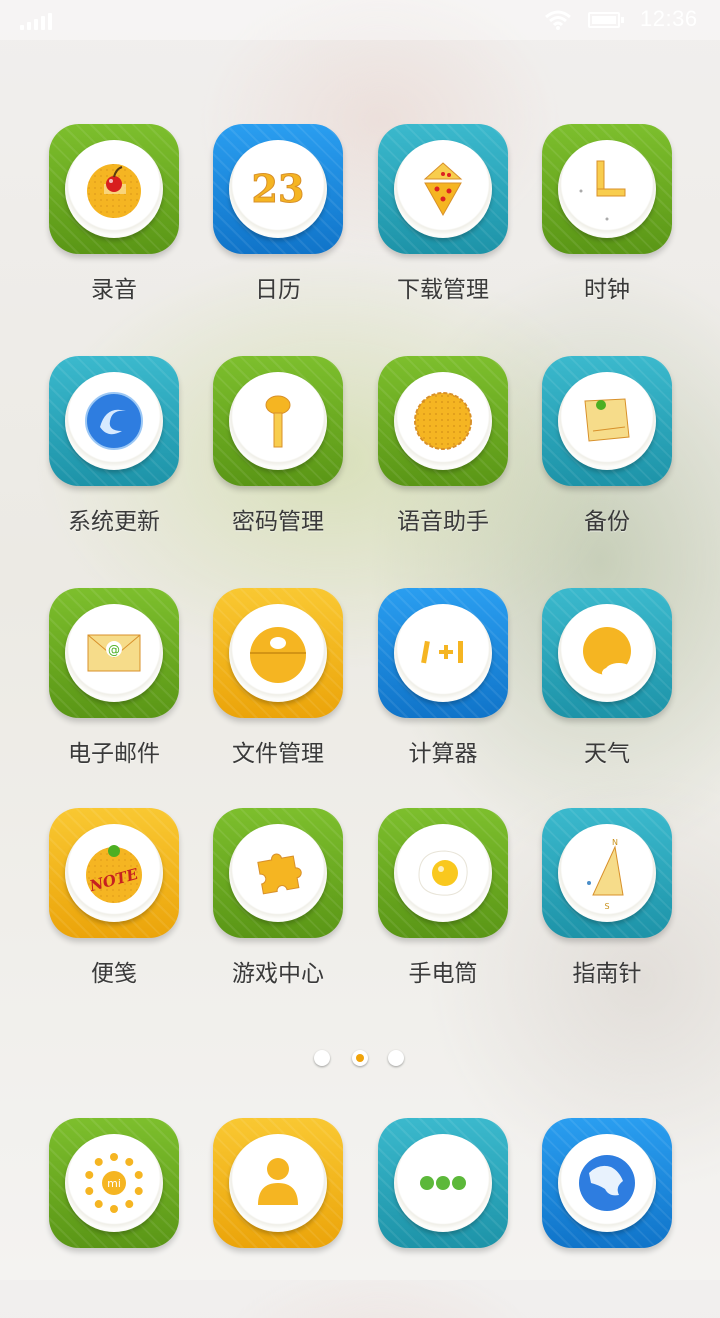 The image size is (720, 1318). I want to click on waffle-cookie-icon, so click(443, 421).